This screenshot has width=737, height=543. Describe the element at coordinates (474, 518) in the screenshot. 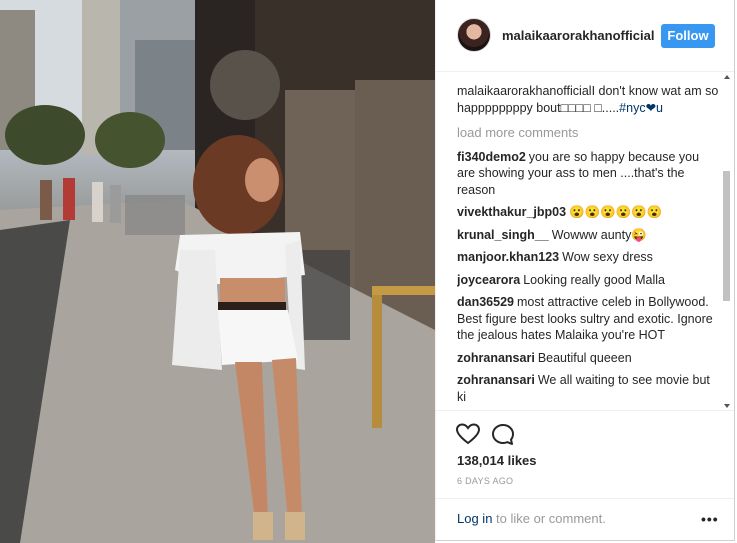

I see `login-link: Log in` at that location.